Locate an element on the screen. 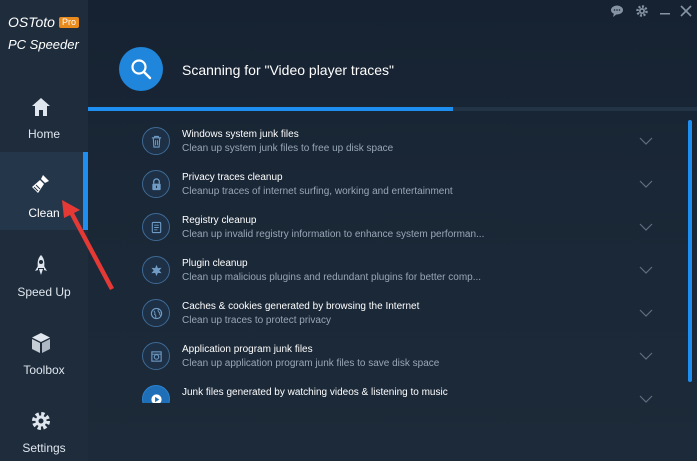 The width and height of the screenshot is (697, 461). trash-icon is located at coordinates (156, 141).